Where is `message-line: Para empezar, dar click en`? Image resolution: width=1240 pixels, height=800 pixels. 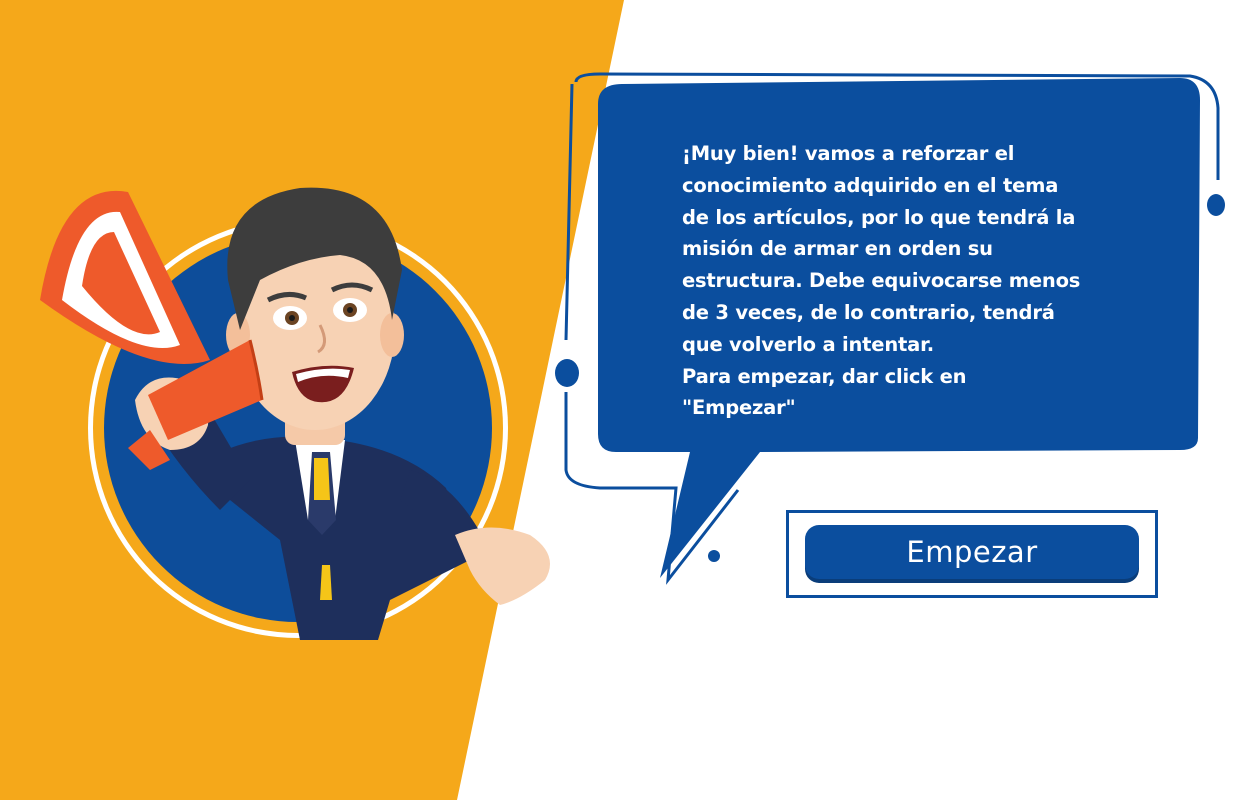
message-line: Para empezar, dar click en is located at coordinates (824, 376).